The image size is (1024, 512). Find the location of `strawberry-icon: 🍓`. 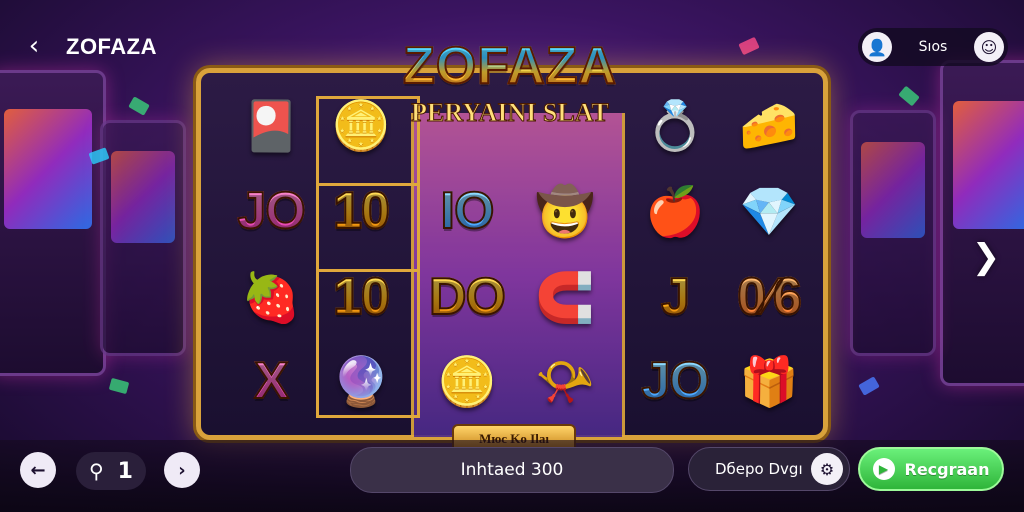

strawberry-icon: 🍓 is located at coordinates (271, 297).